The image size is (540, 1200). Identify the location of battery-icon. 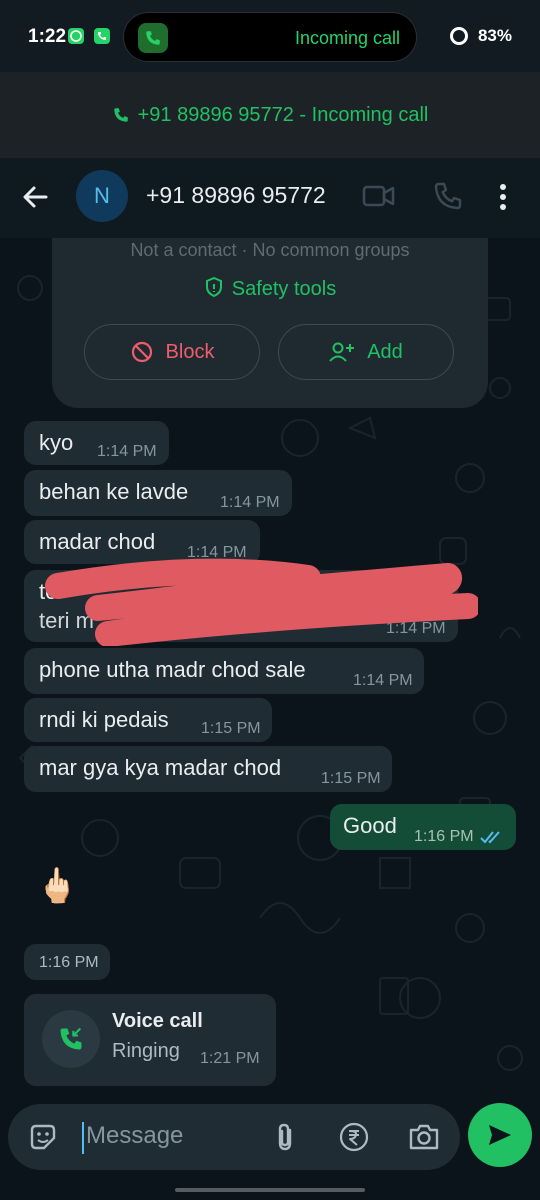
(459, 36).